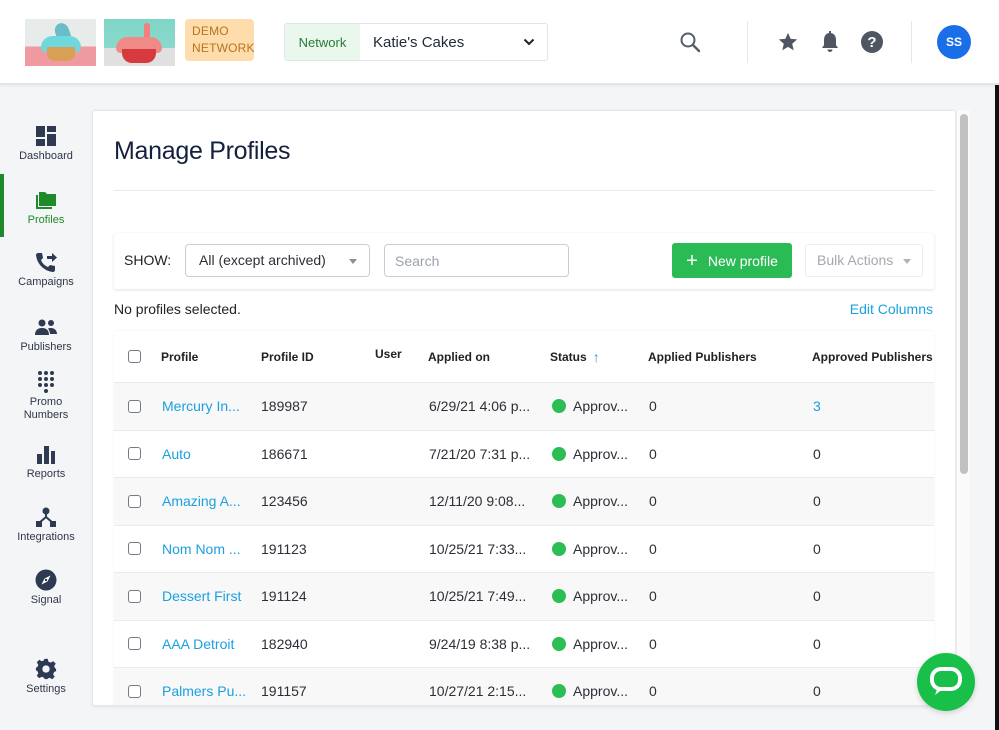 This screenshot has height=730, width=999. I want to click on sidebar-item-dashboard: Dashboard, so click(46, 143).